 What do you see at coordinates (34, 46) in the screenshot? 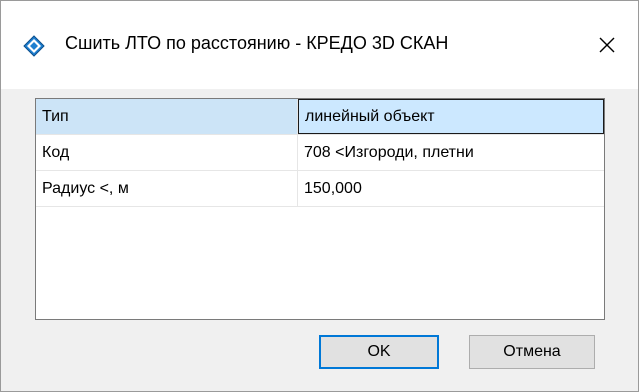
I see `credo-diamond-icon` at bounding box center [34, 46].